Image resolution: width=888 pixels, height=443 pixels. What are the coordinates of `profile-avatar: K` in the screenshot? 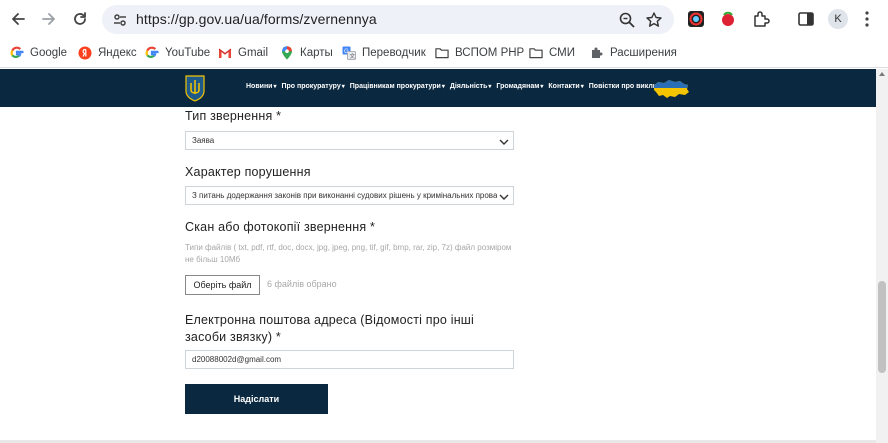 It's located at (838, 19).